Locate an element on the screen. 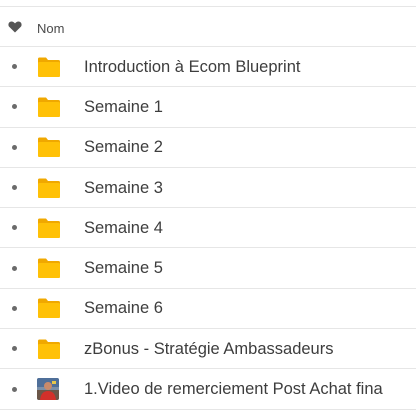 This screenshot has width=416, height=416. folder-row: zBonus - Stratégie Ambassadeurs is located at coordinates (208, 349).